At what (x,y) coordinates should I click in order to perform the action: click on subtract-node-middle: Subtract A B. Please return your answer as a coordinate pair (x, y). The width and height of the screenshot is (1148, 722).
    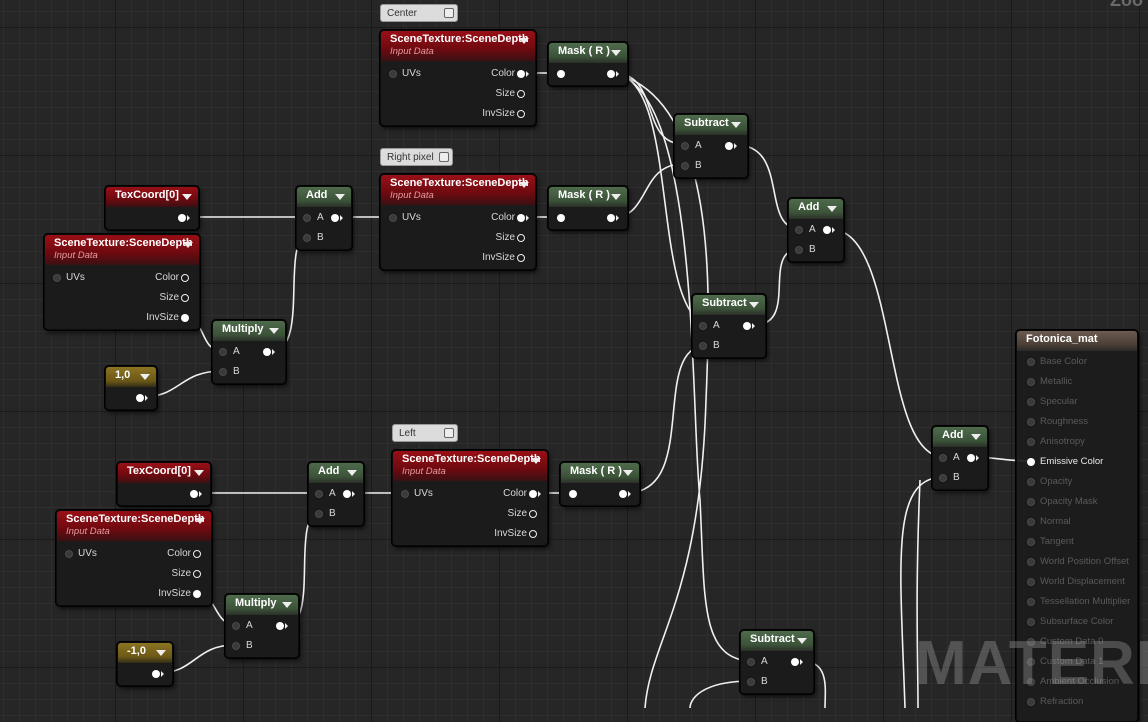
    Looking at the image, I should click on (729, 326).